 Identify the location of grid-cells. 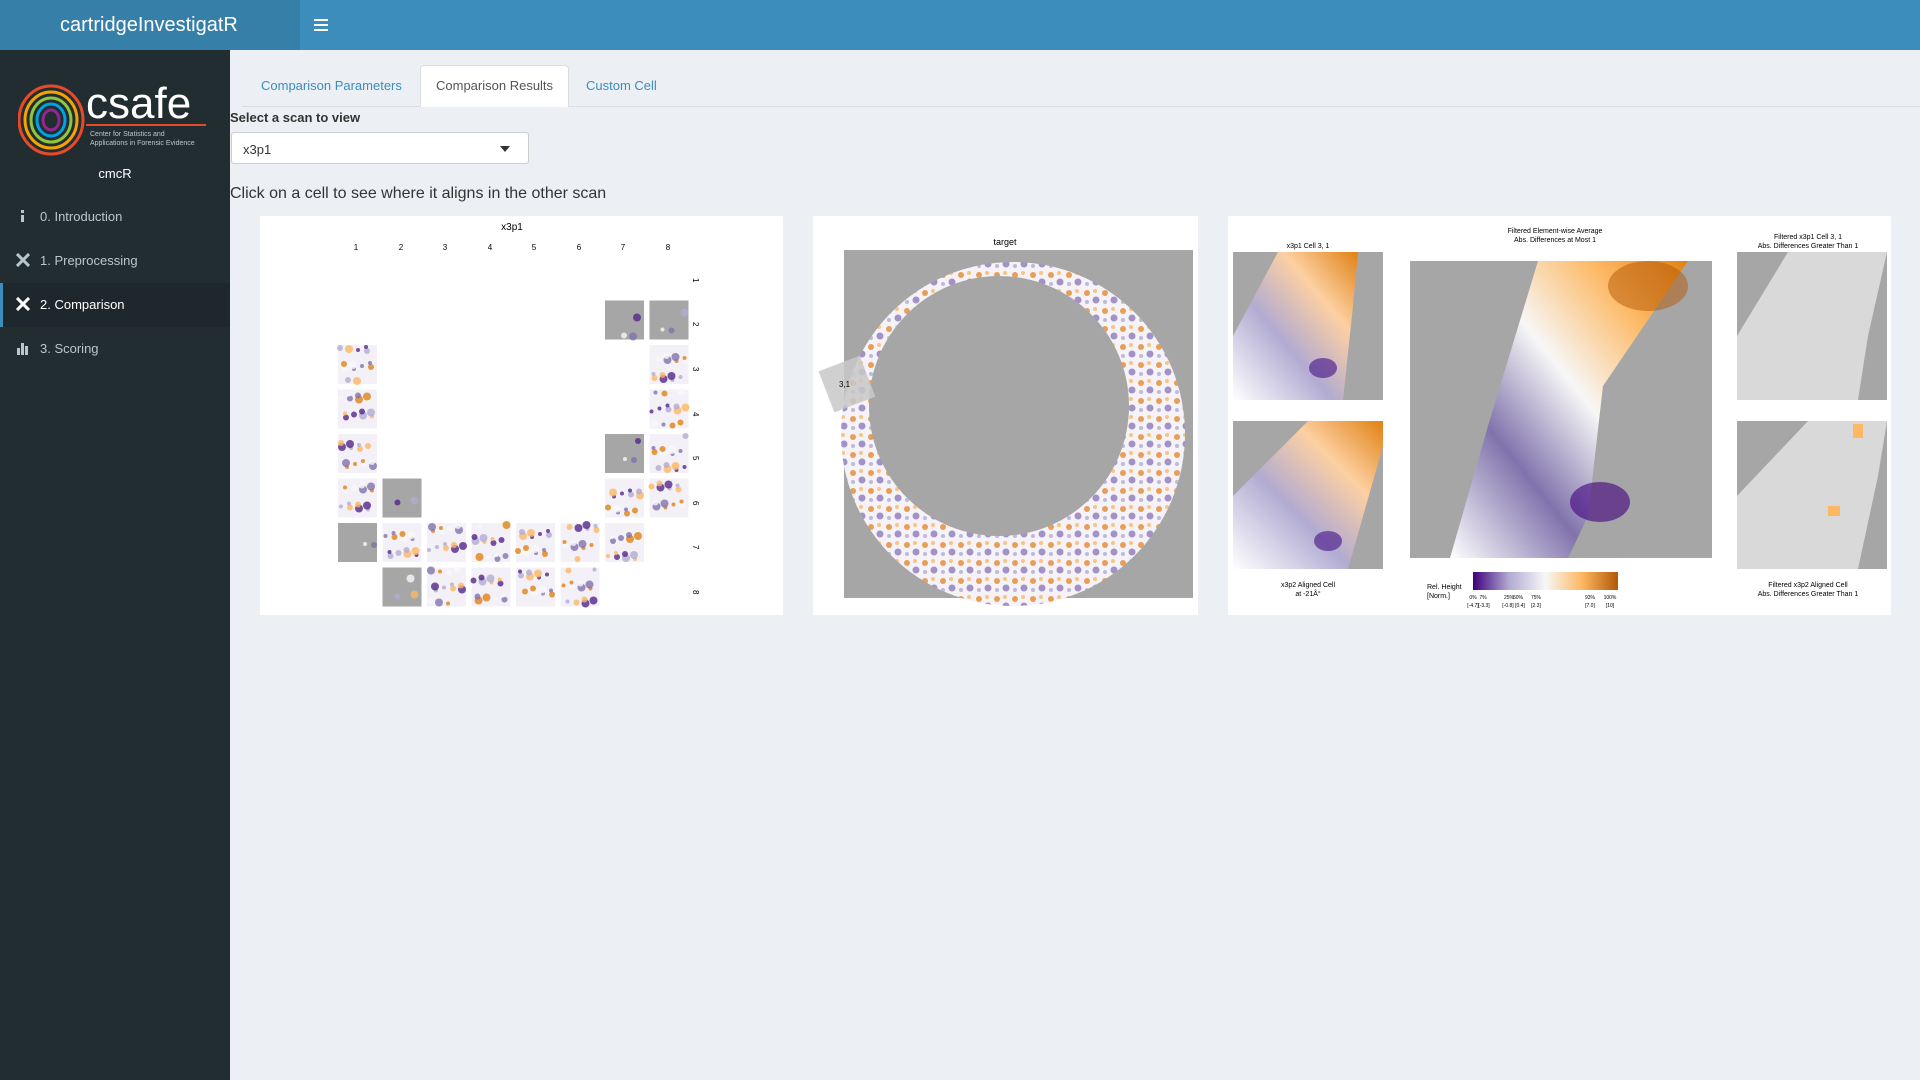
(513, 454).